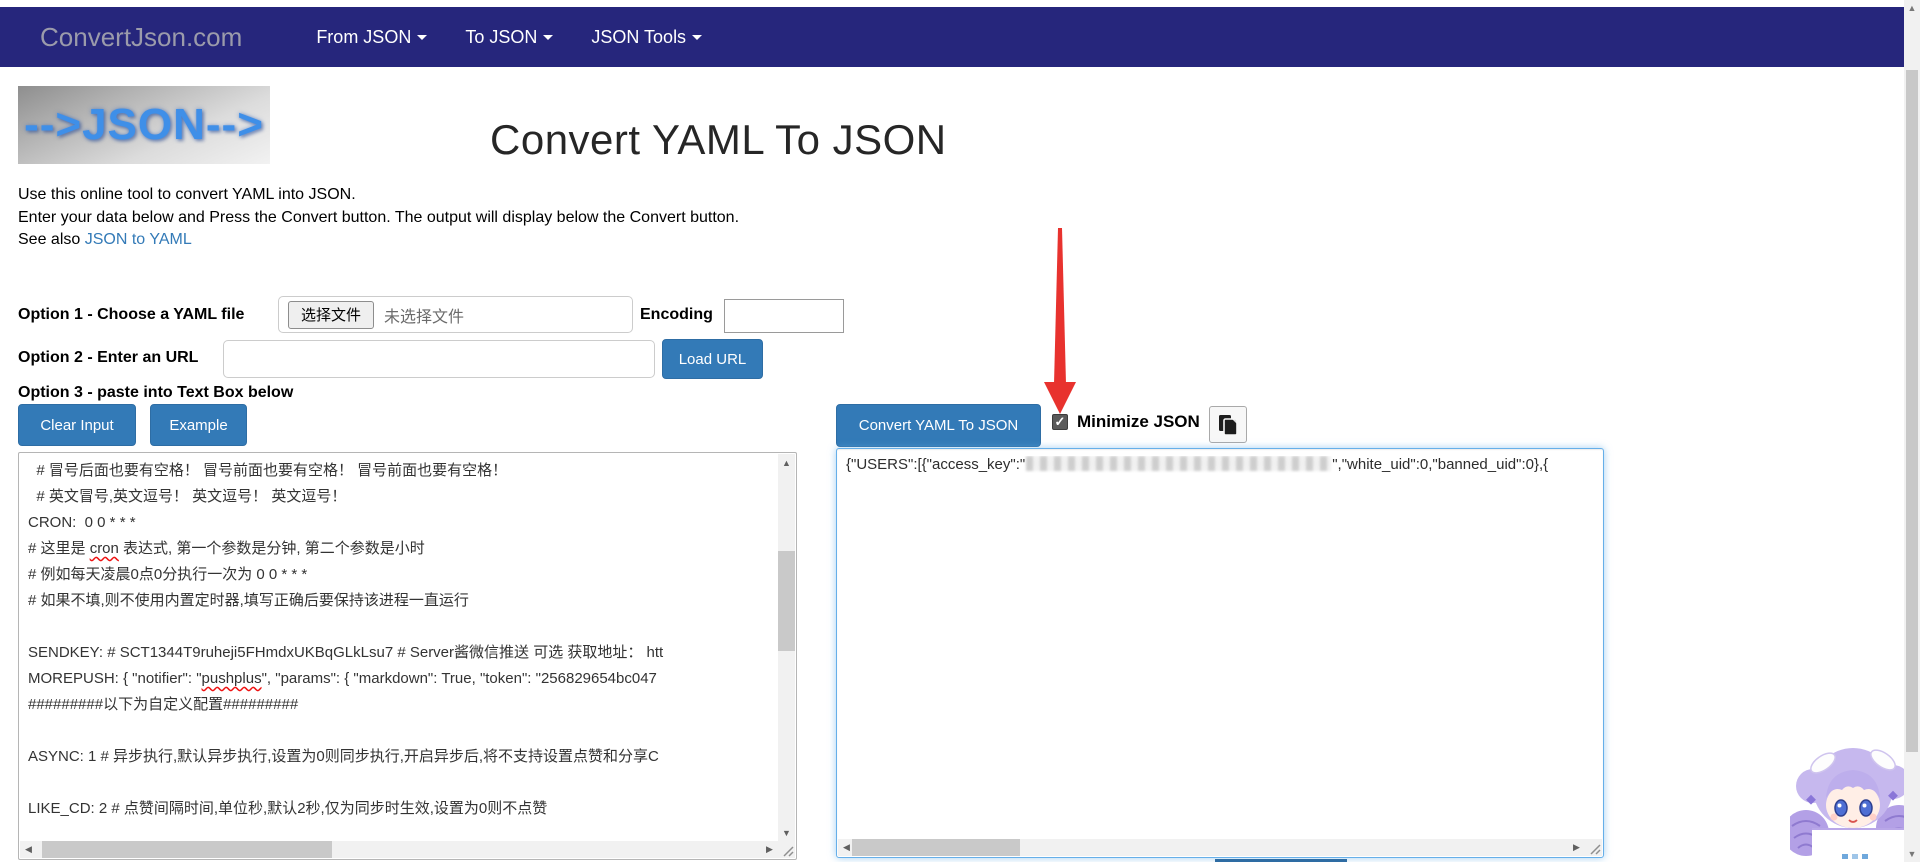  I want to click on yaml-vscroll-thumb, so click(786, 601).